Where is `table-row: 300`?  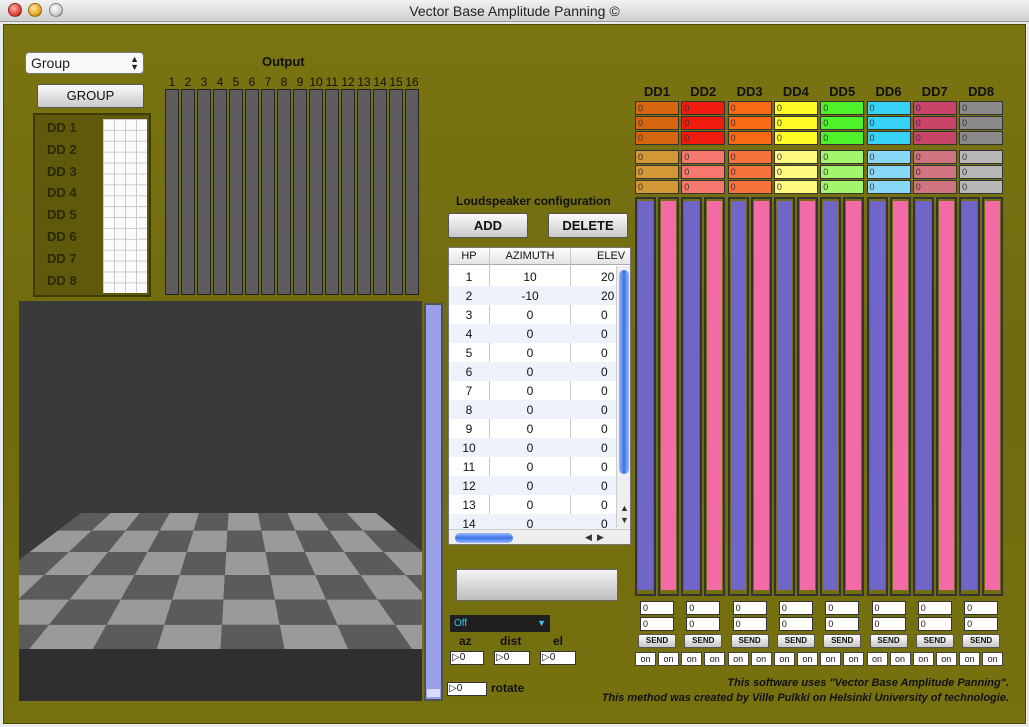 table-row: 300 is located at coordinates (539, 314).